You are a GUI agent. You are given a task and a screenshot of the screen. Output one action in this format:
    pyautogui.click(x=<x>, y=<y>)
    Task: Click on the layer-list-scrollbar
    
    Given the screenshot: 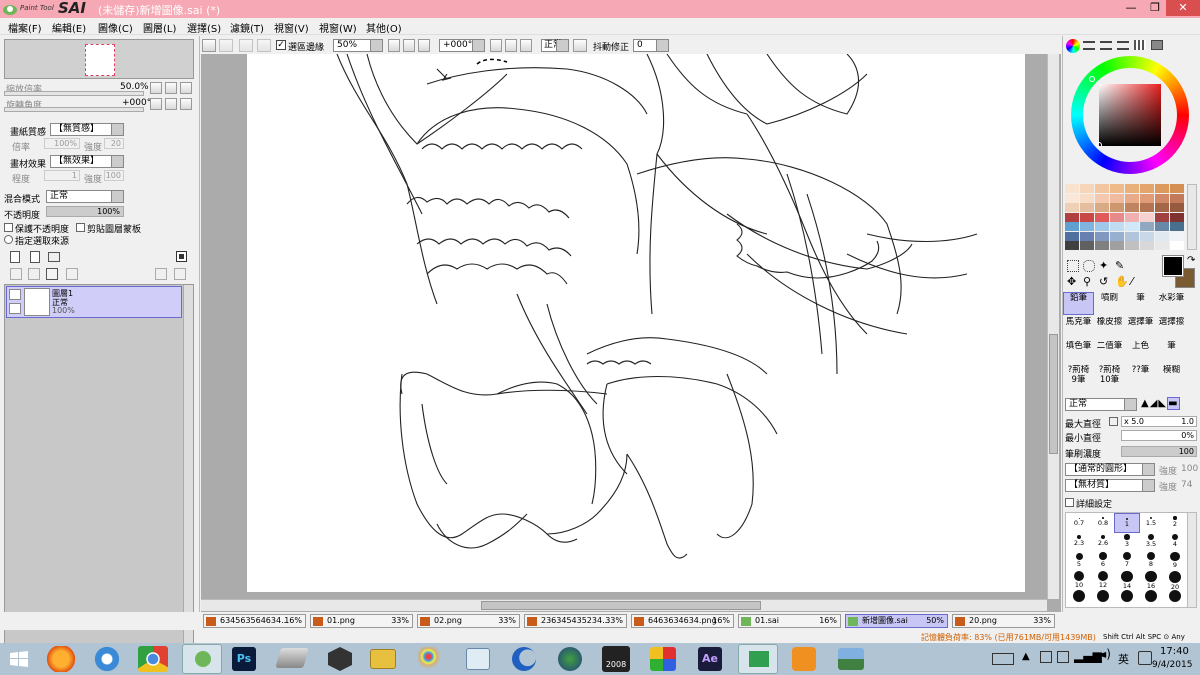 What is the action you would take?
    pyautogui.click(x=188, y=466)
    